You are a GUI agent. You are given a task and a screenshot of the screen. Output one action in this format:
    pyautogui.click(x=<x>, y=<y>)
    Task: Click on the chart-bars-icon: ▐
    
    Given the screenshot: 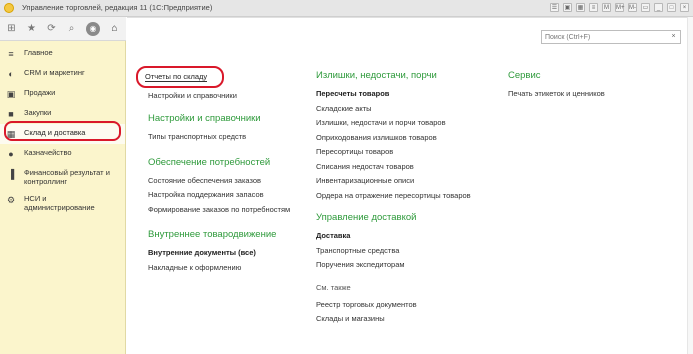 What is the action you would take?
    pyautogui.click(x=11, y=174)
    